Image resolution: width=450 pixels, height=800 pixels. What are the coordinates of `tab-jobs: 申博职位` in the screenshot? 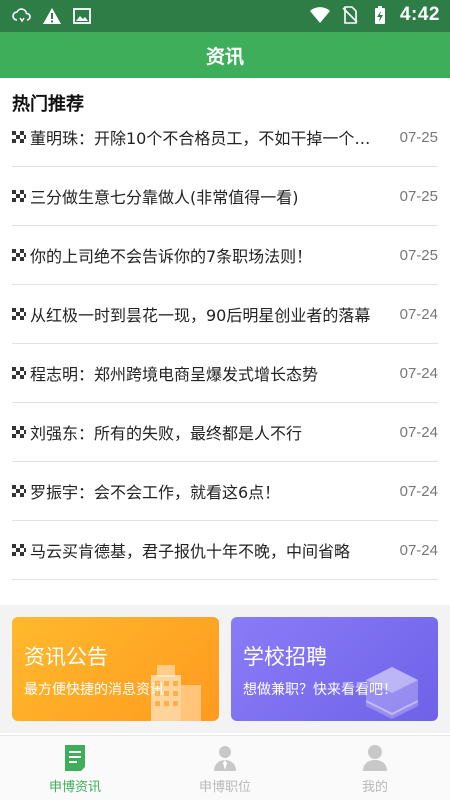 It's located at (225, 768).